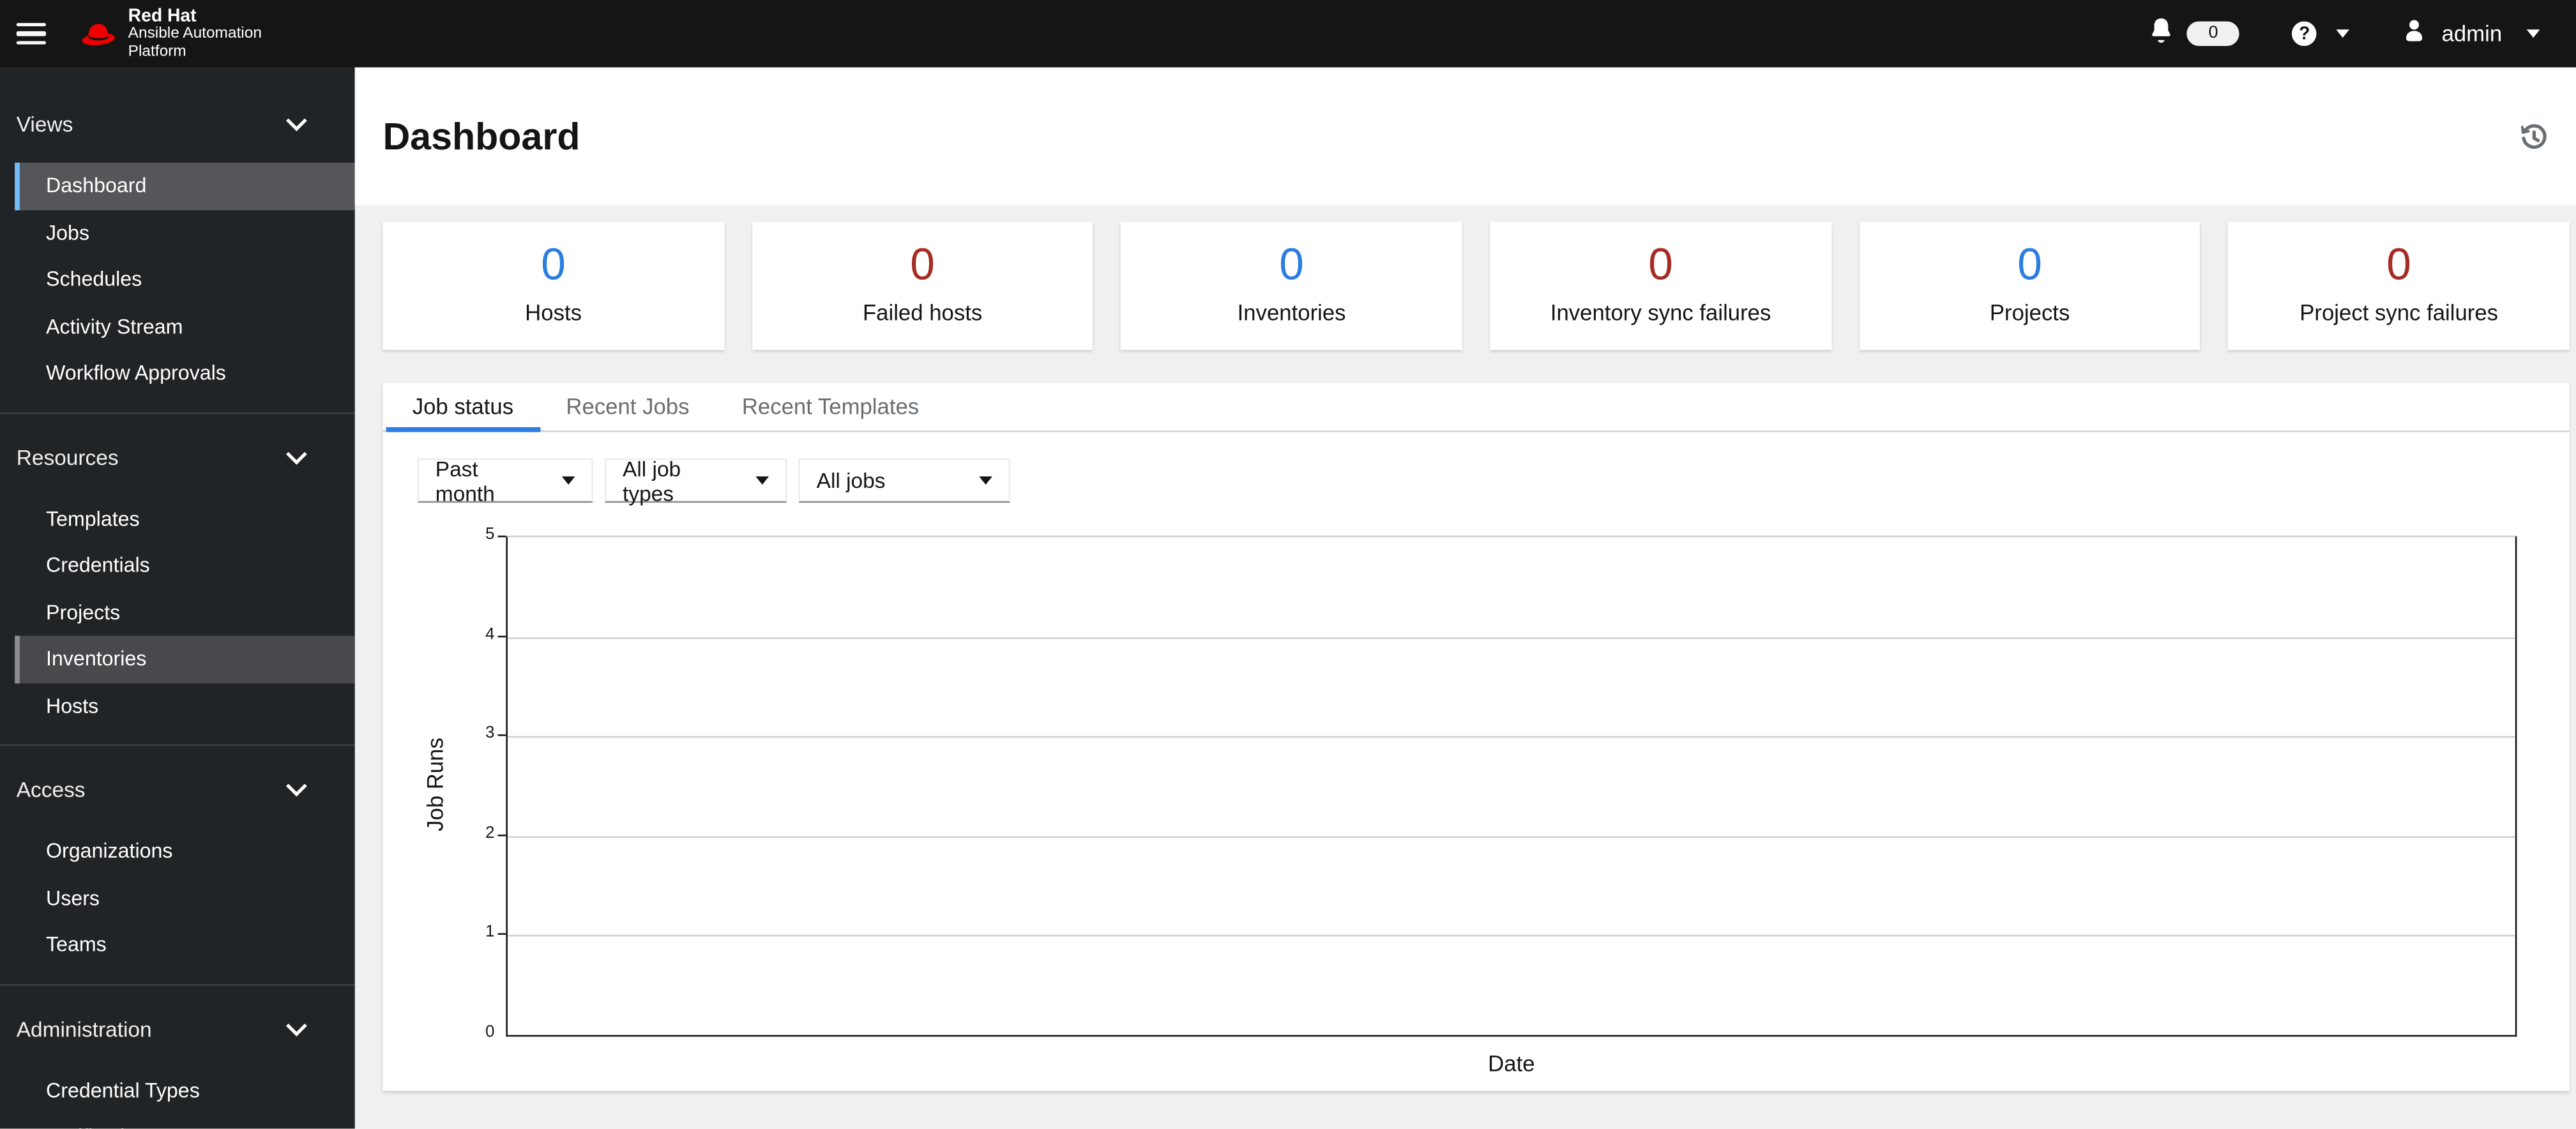  What do you see at coordinates (185, 706) in the screenshot?
I see `sidebar-item-hosts: Hosts` at bounding box center [185, 706].